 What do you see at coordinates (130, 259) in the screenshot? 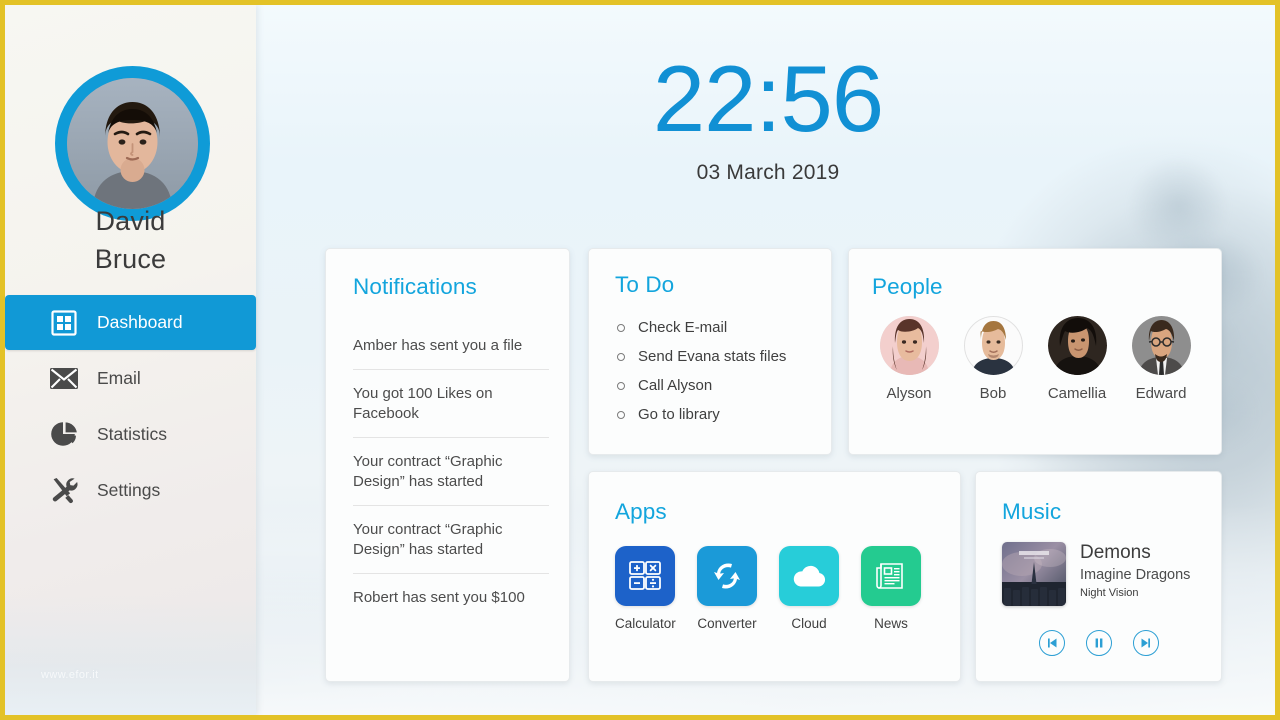
I see `user-last-name: Bruce` at bounding box center [130, 259].